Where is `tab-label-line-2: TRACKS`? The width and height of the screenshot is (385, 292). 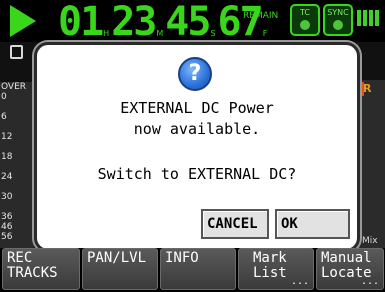
tab-label-line-2: TRACKS is located at coordinates (32, 273).